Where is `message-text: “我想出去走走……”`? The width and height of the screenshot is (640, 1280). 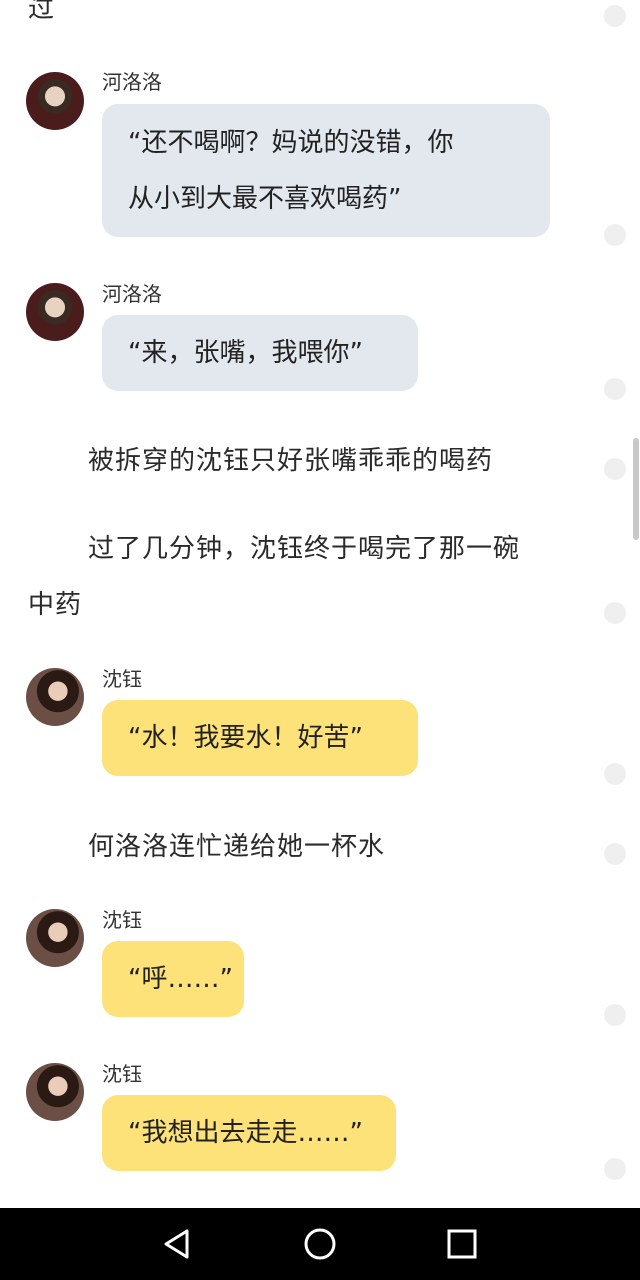 message-text: “我想出去走走……” is located at coordinates (245, 1133).